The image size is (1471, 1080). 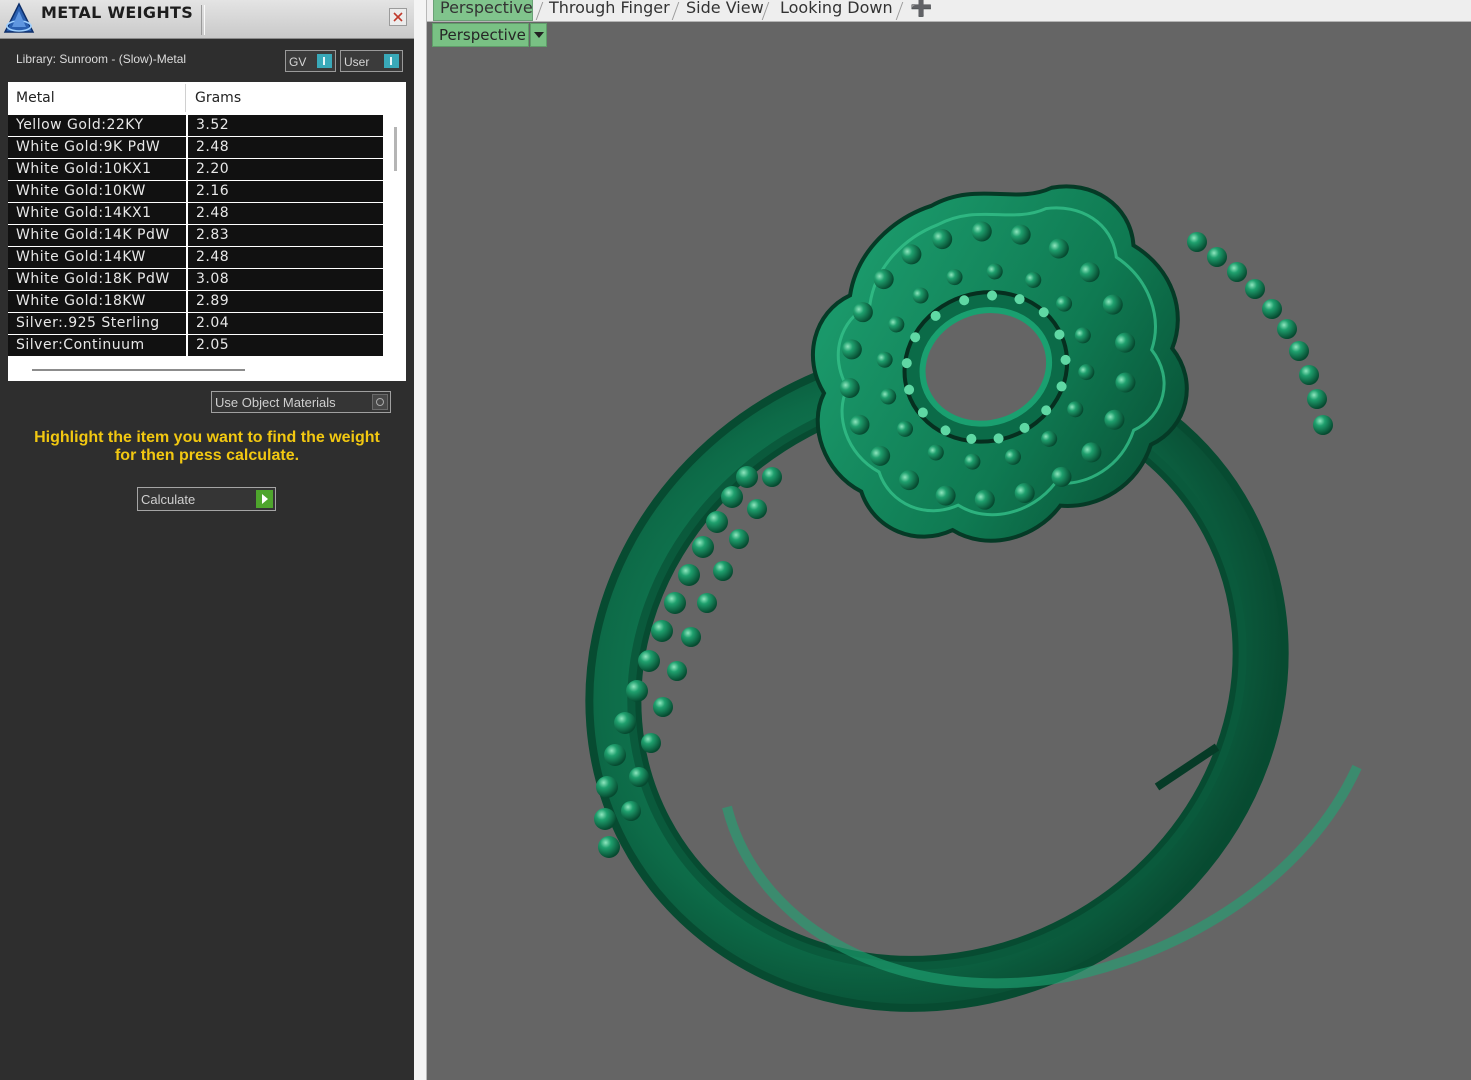 I want to click on horizontal-scrollbar, so click(x=138, y=370).